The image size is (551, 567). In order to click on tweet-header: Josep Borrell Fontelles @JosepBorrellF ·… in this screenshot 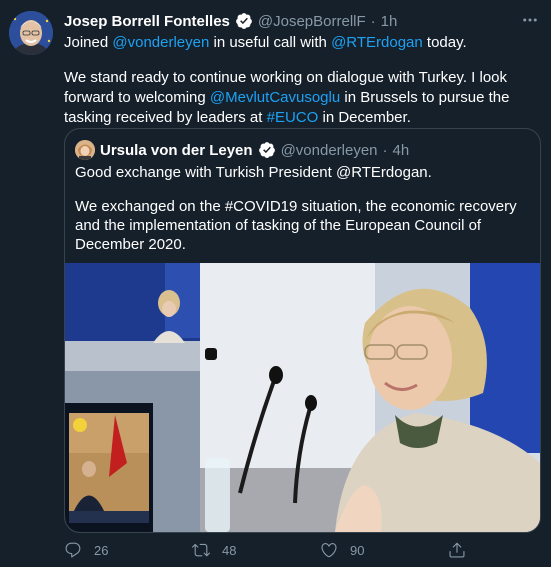, I will do `click(301, 21)`.